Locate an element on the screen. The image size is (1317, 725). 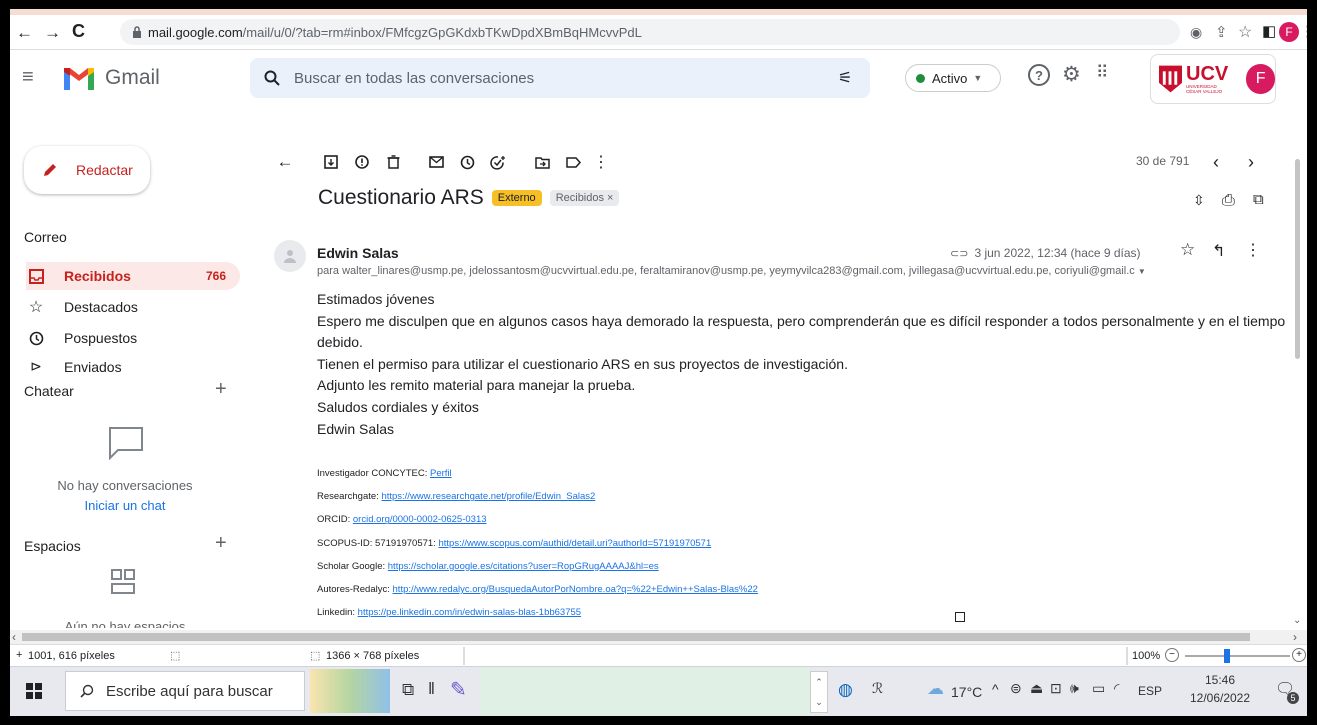
organization-logo: UCV UNIVERSIDAD CÉSAR VALLEJO F is located at coordinates (1213, 79).